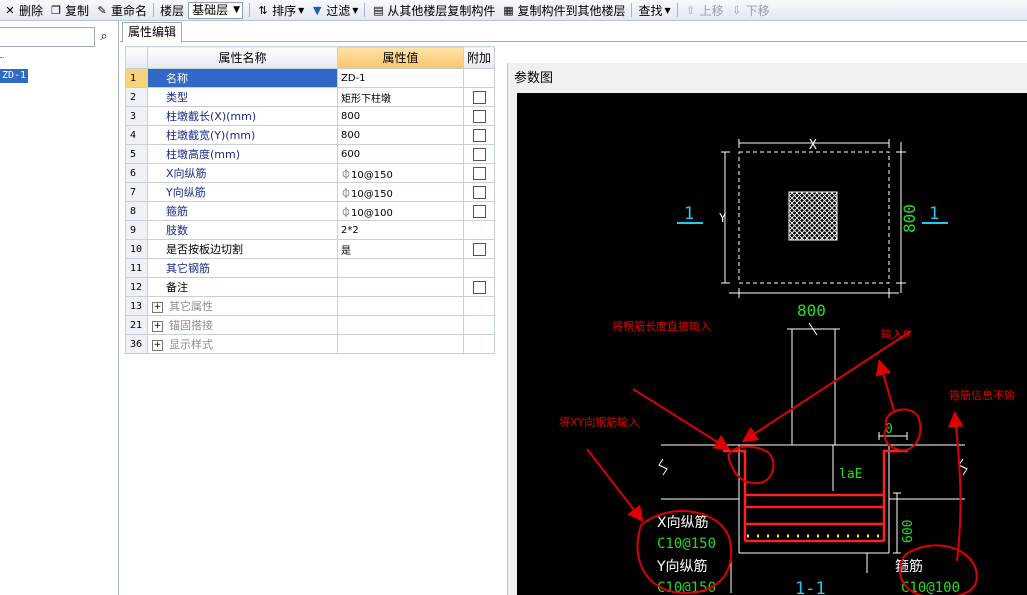  Describe the element at coordinates (59, 308) in the screenshot. I see `component-tree-pane: ⌕ ZD-1` at that location.